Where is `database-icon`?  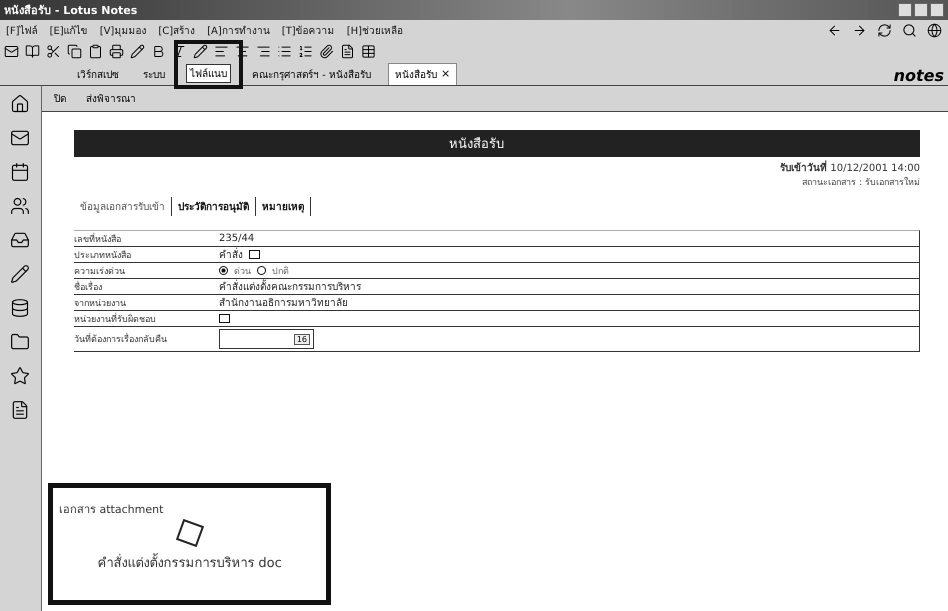 database-icon is located at coordinates (20, 308).